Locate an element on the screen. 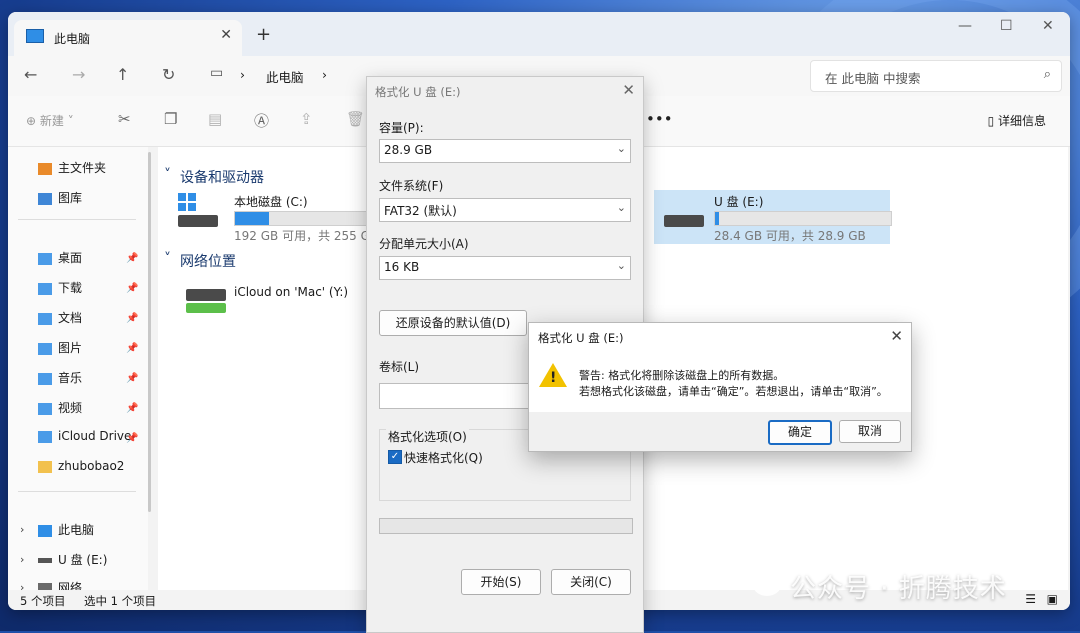 This screenshot has height=633, width=1080. tab-this-pc: 此电脑 ✕ is located at coordinates (128, 38).